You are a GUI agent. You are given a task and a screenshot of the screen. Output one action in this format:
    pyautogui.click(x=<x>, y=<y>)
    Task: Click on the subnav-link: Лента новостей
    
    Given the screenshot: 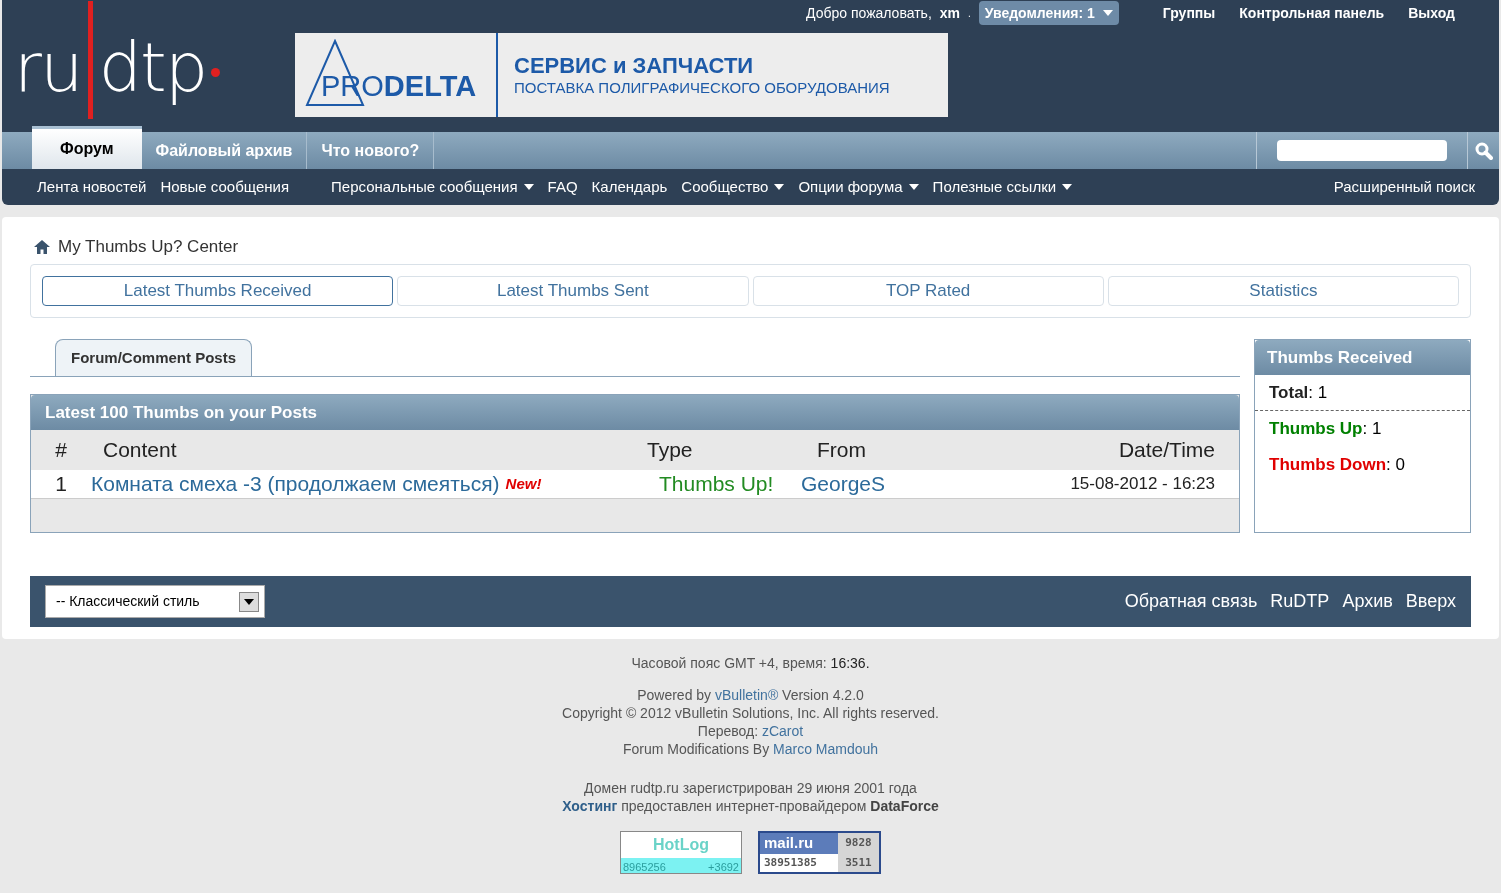 What is the action you would take?
    pyautogui.click(x=92, y=187)
    